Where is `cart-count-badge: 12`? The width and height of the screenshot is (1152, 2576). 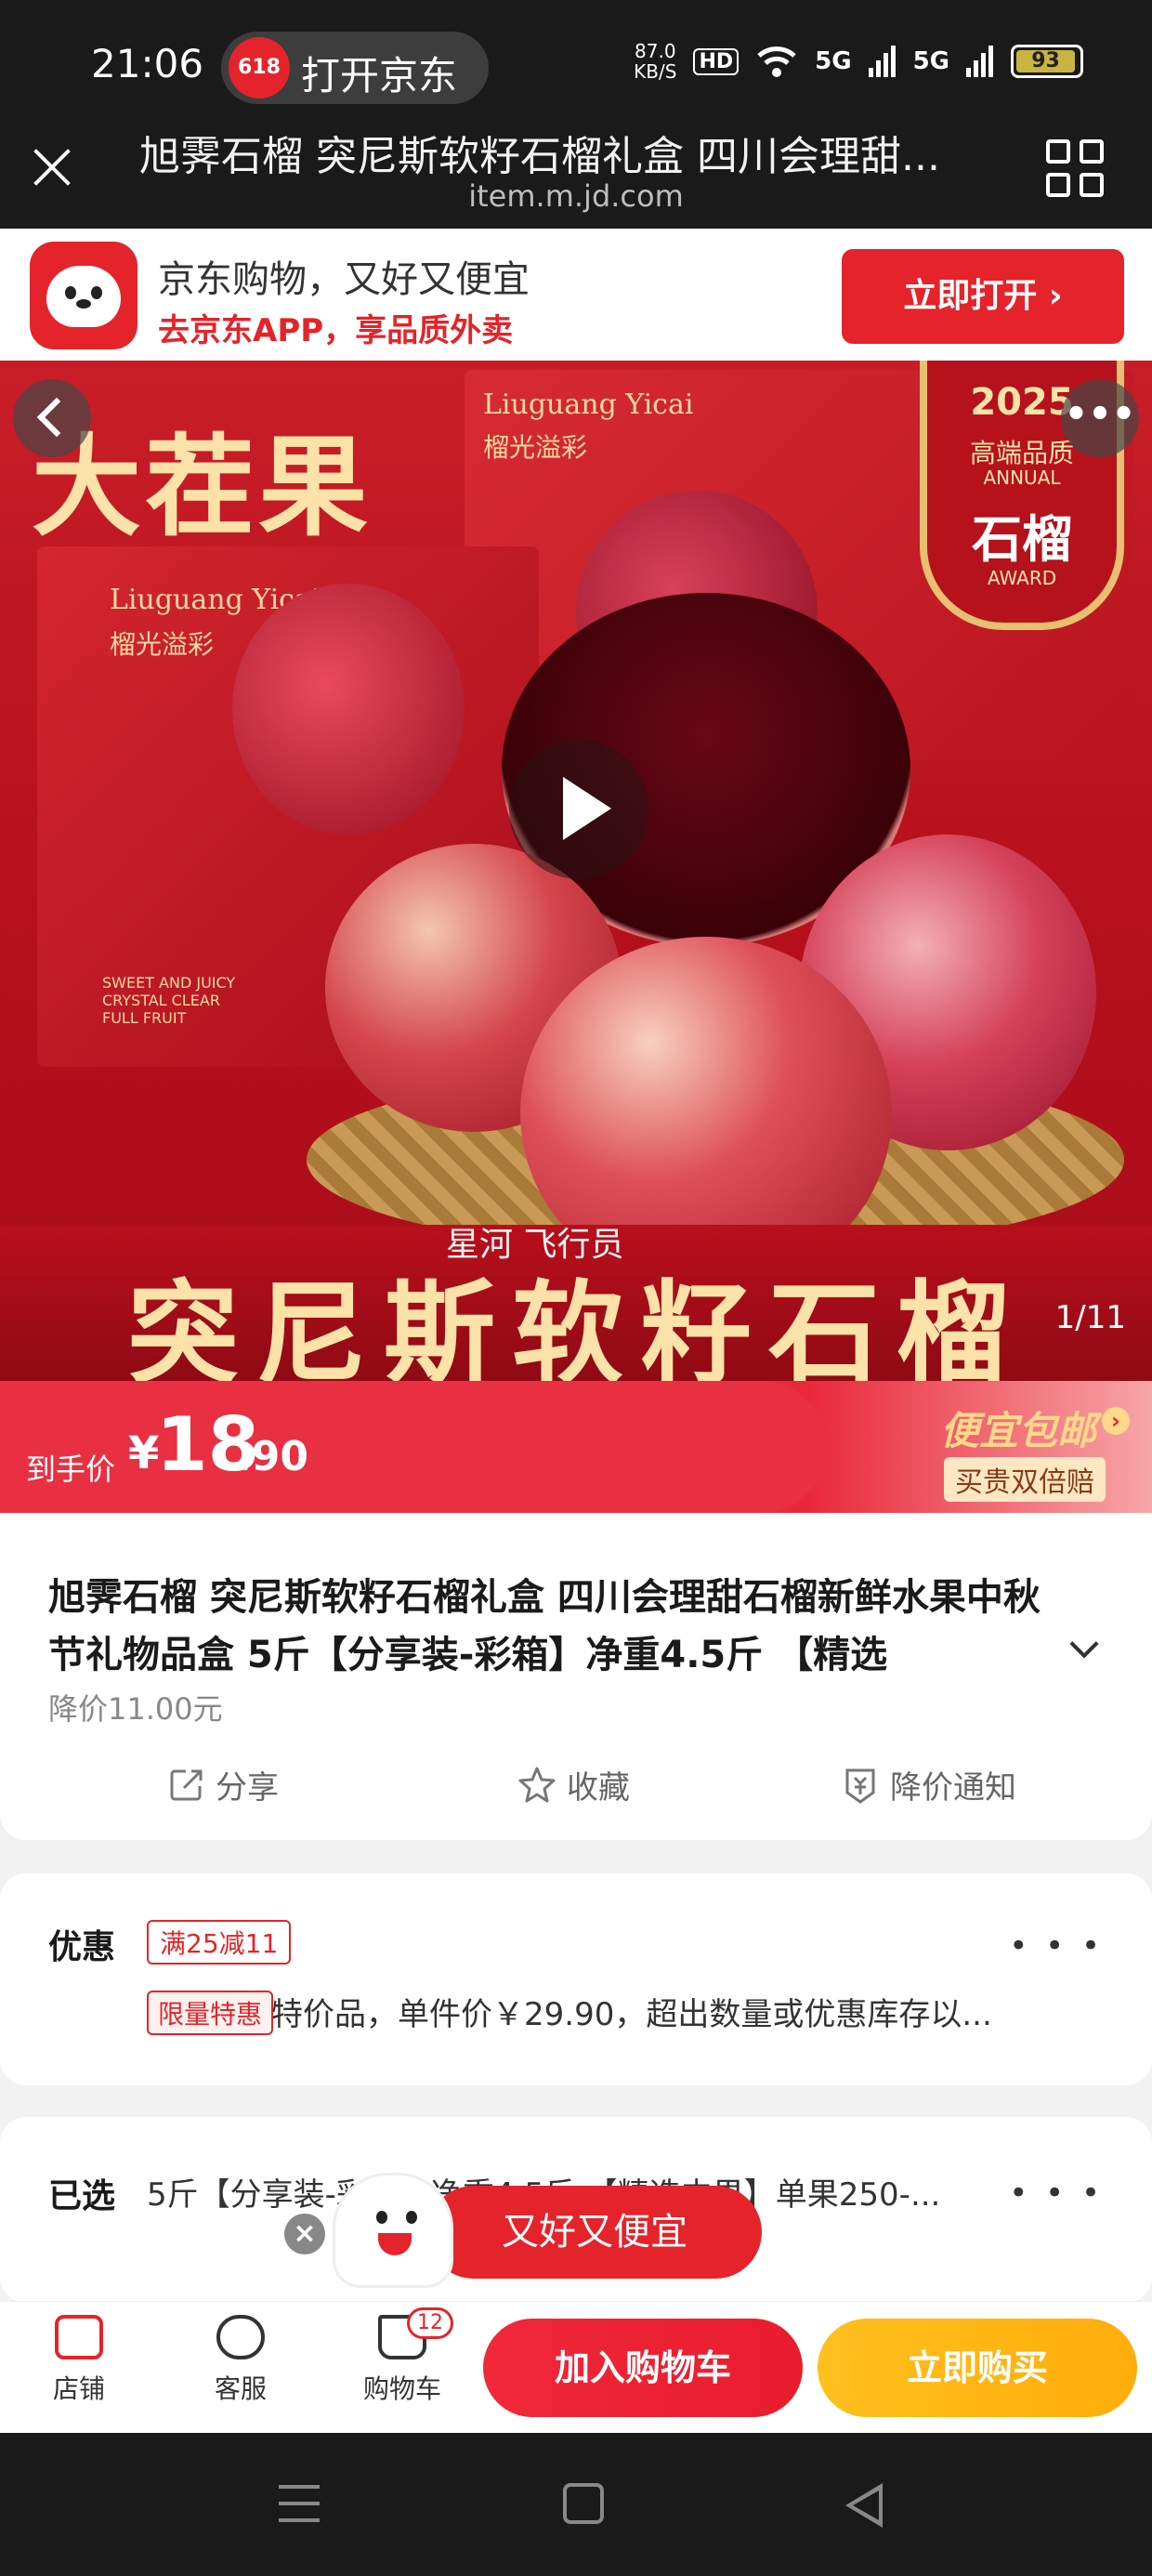 cart-count-badge: 12 is located at coordinates (430, 2323).